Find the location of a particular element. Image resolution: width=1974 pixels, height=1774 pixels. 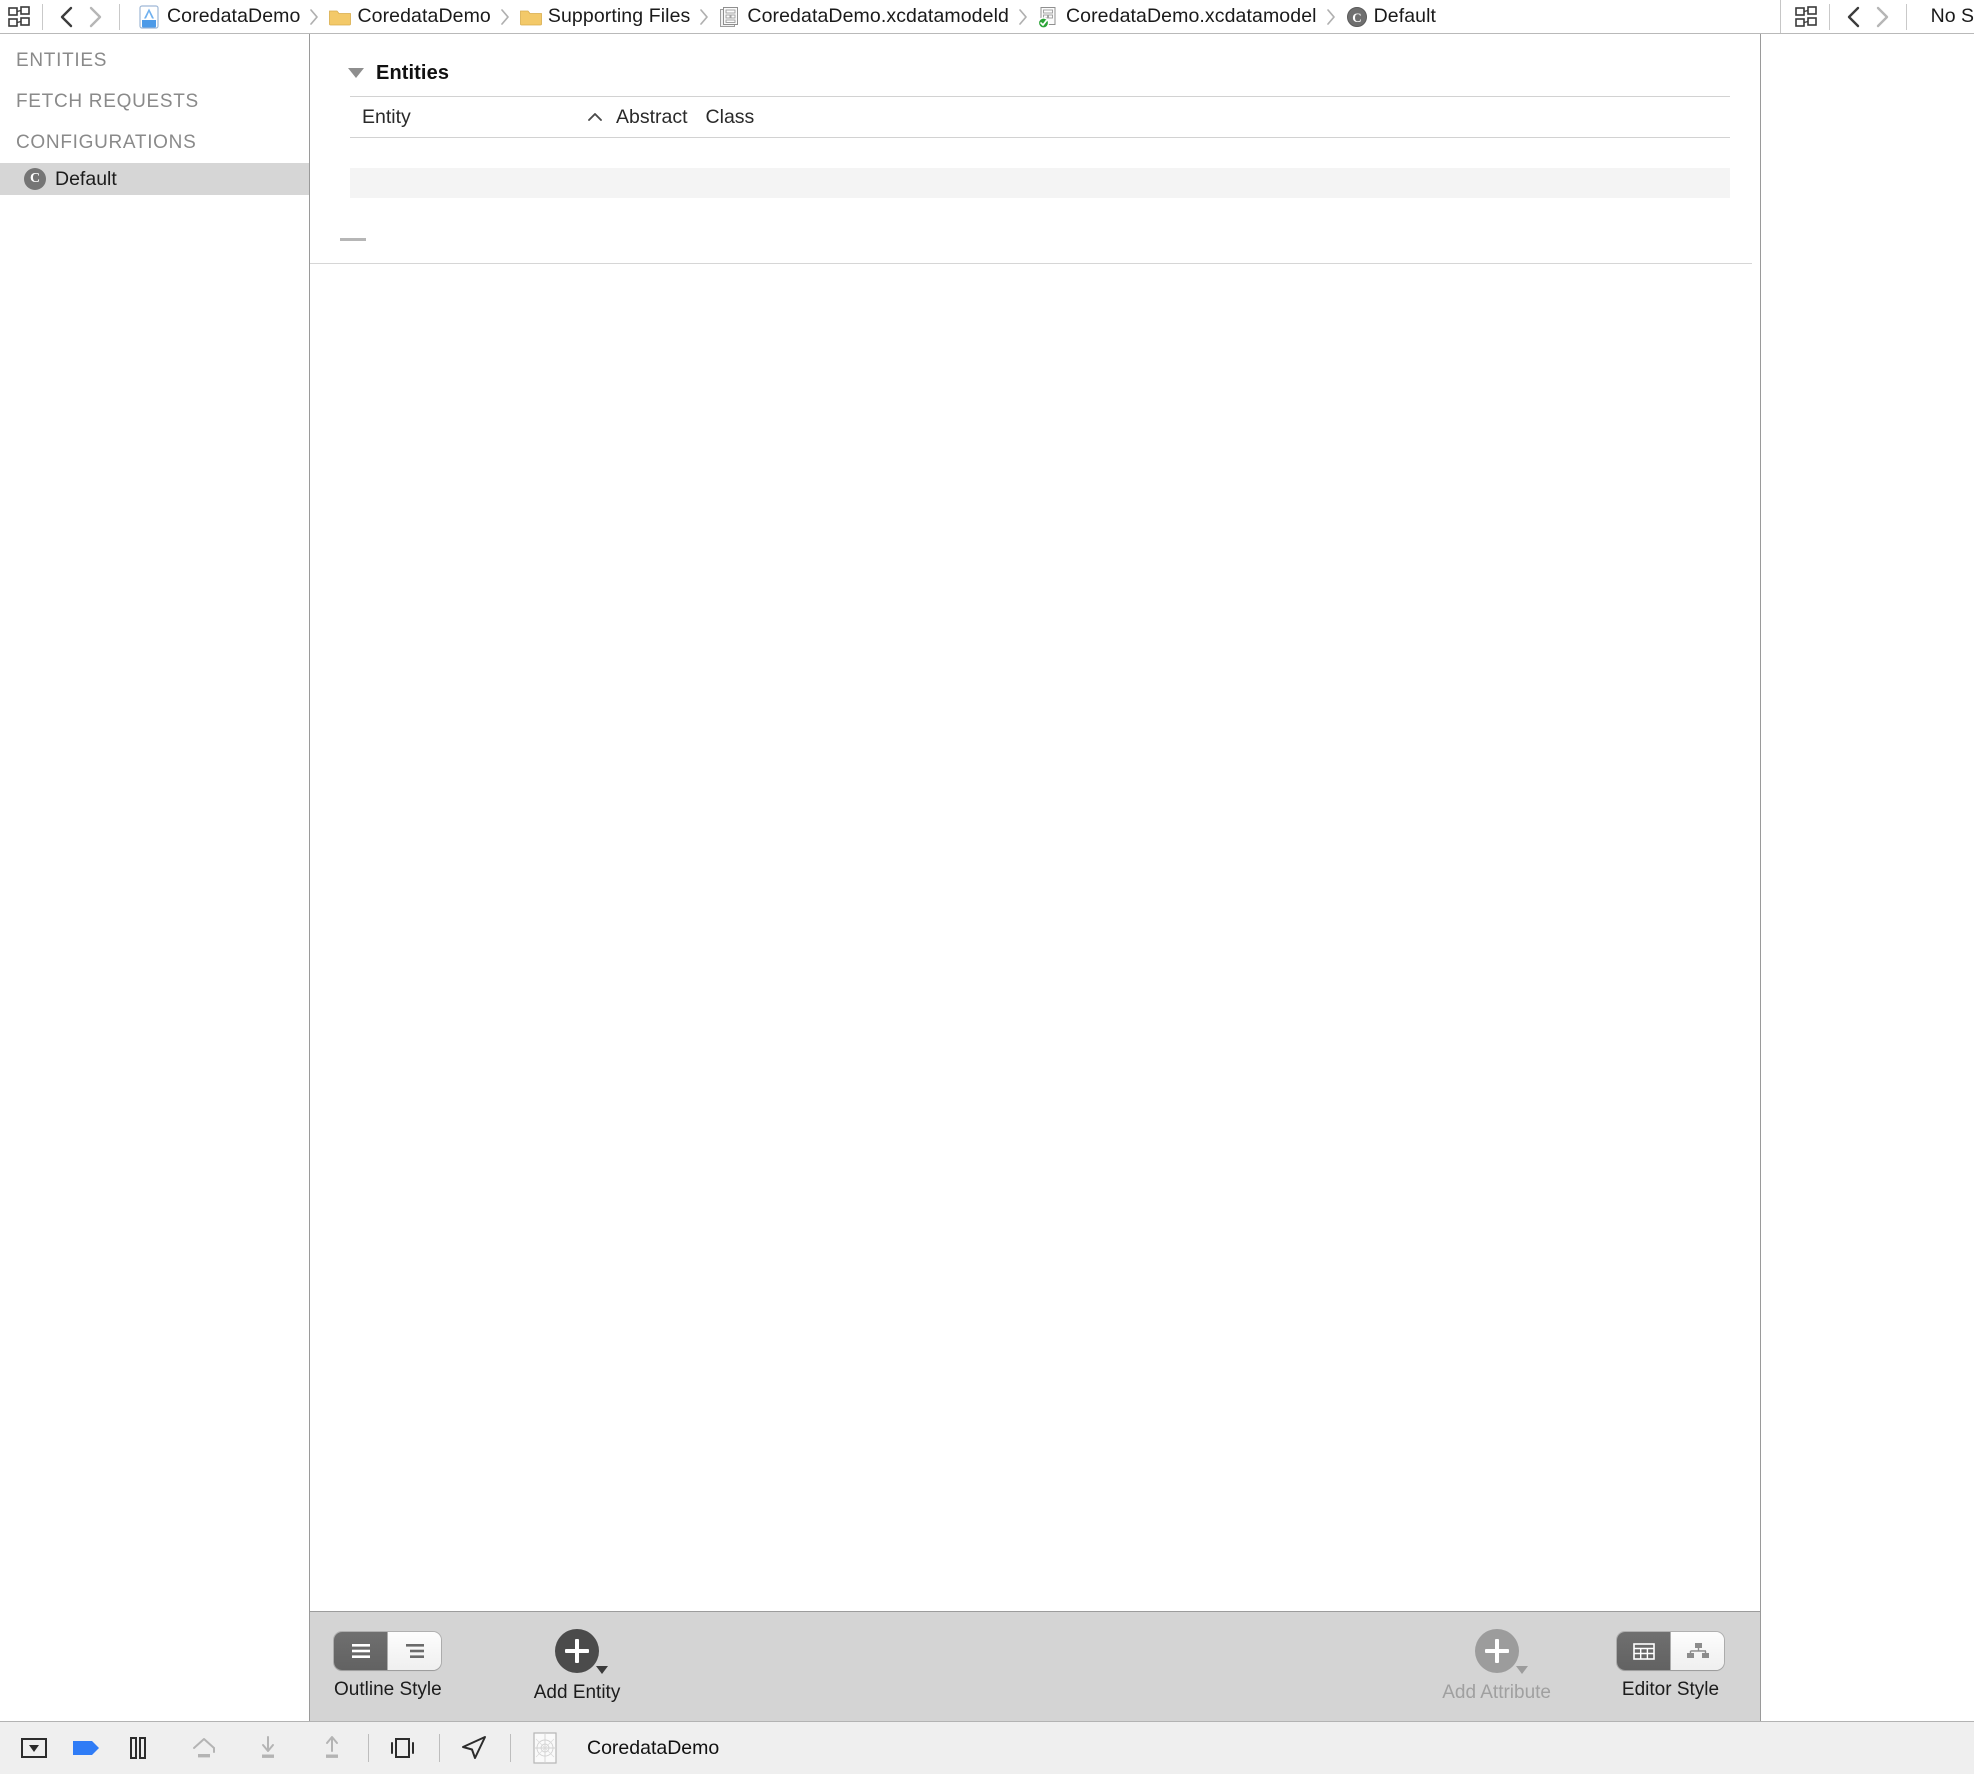

breadcrumb-item-group: CoredataDemo is located at coordinates (409, 16).